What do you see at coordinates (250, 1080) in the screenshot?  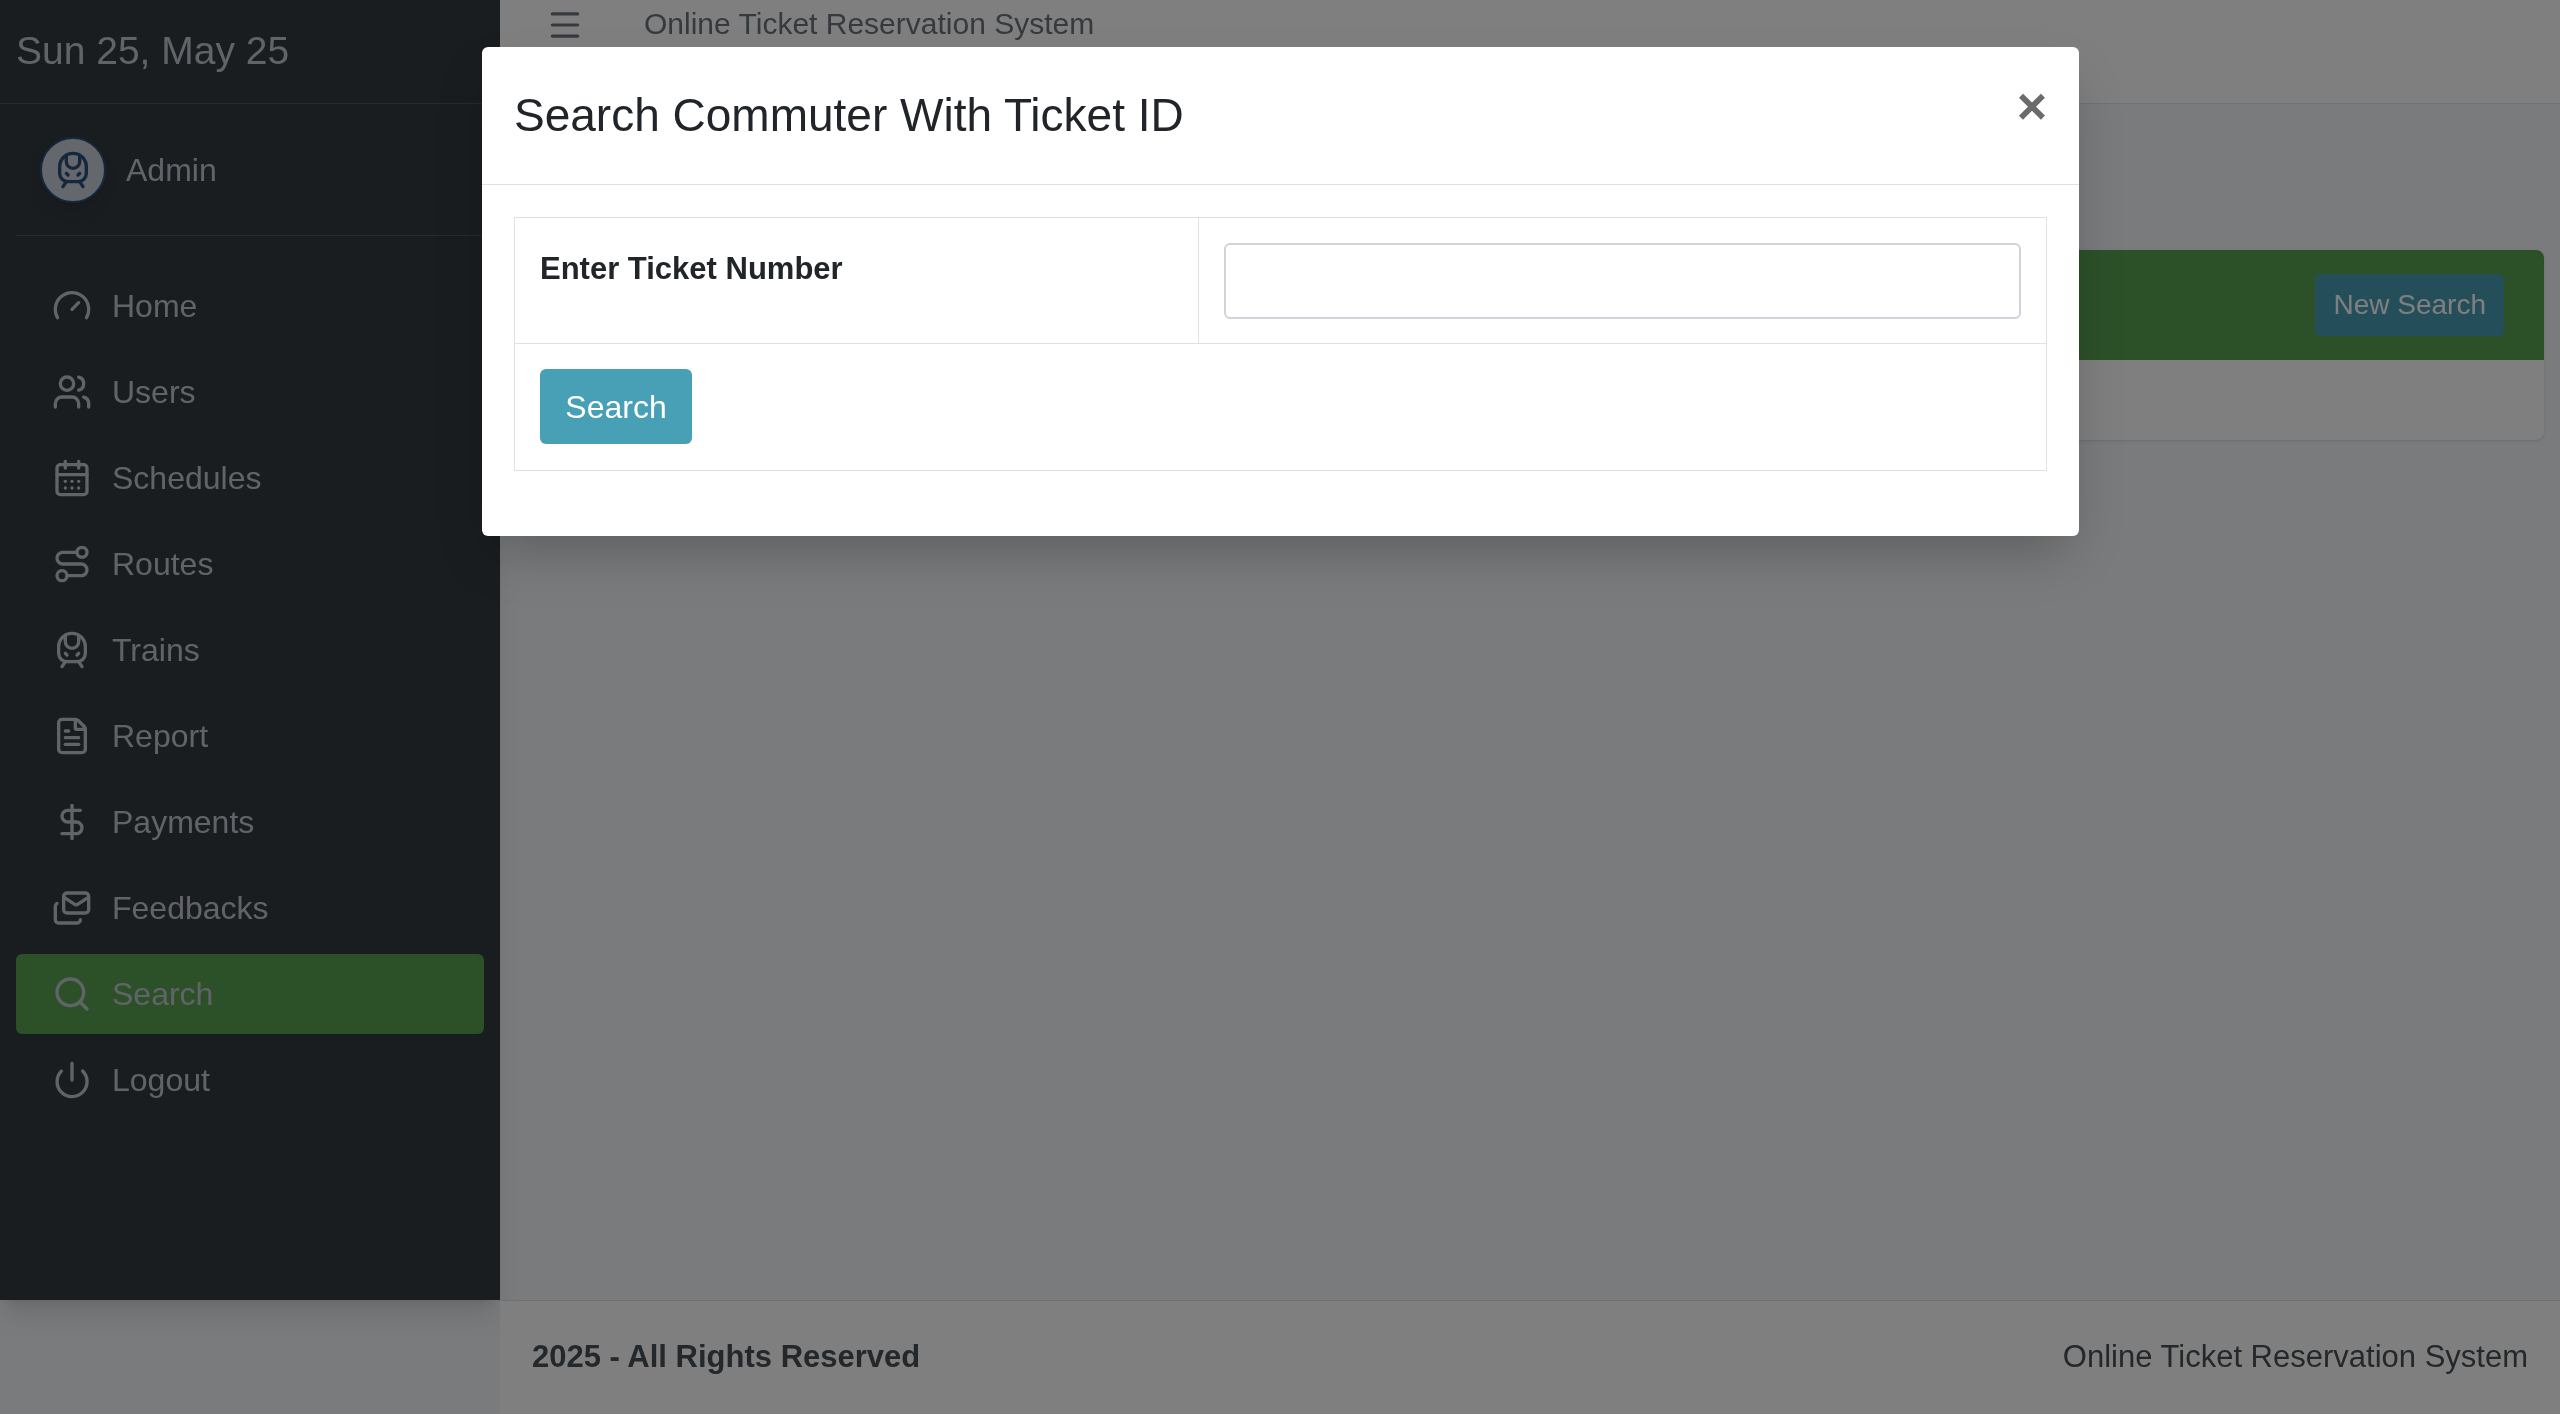 I see `sidebar-item: Logout` at bounding box center [250, 1080].